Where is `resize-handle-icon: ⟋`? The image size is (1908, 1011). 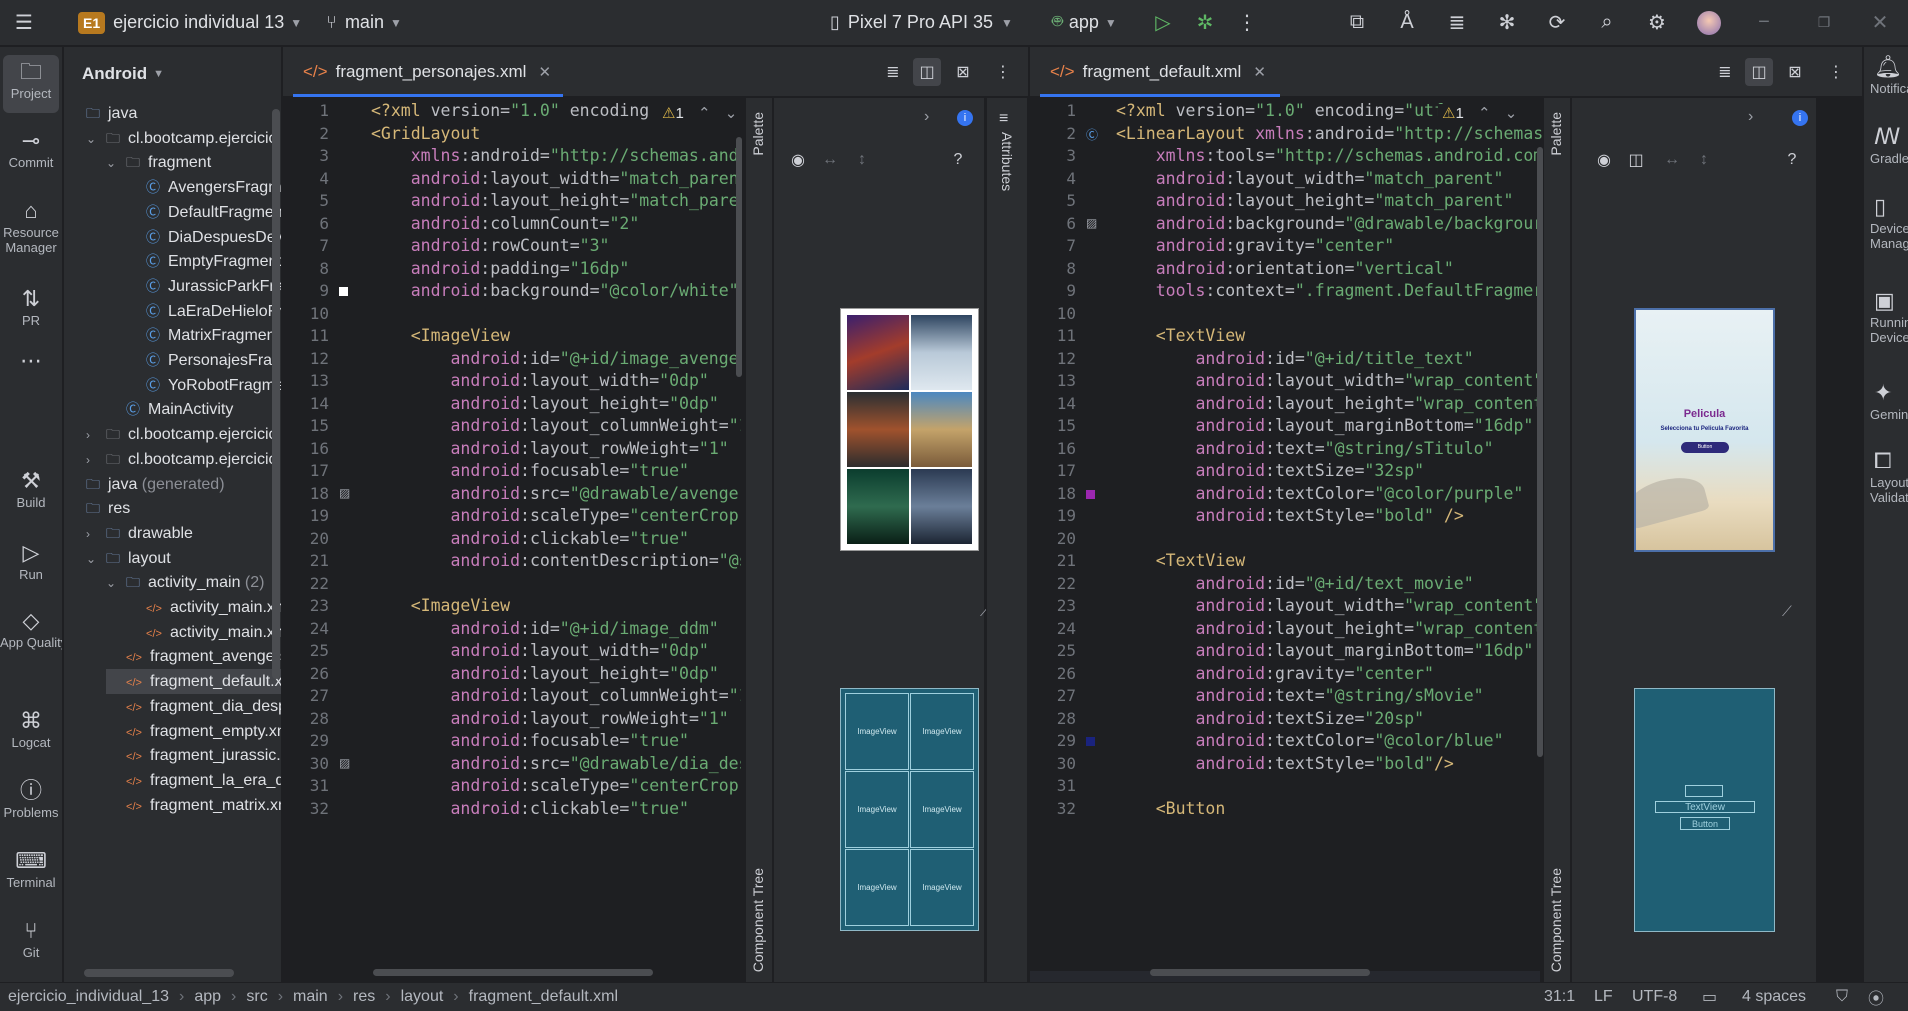
resize-handle-icon: ⟋ is located at coordinates (1787, 611).